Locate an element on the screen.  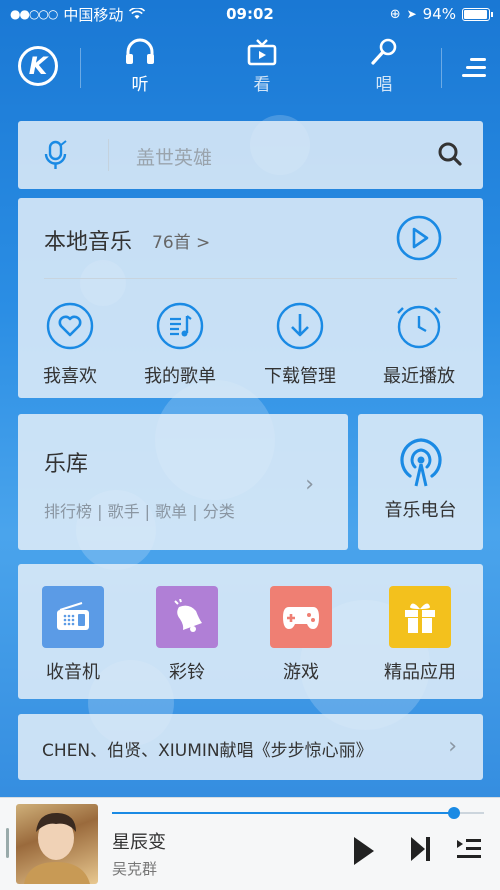
shortcut-downloads: 下载管理 is located at coordinates (300, 345).